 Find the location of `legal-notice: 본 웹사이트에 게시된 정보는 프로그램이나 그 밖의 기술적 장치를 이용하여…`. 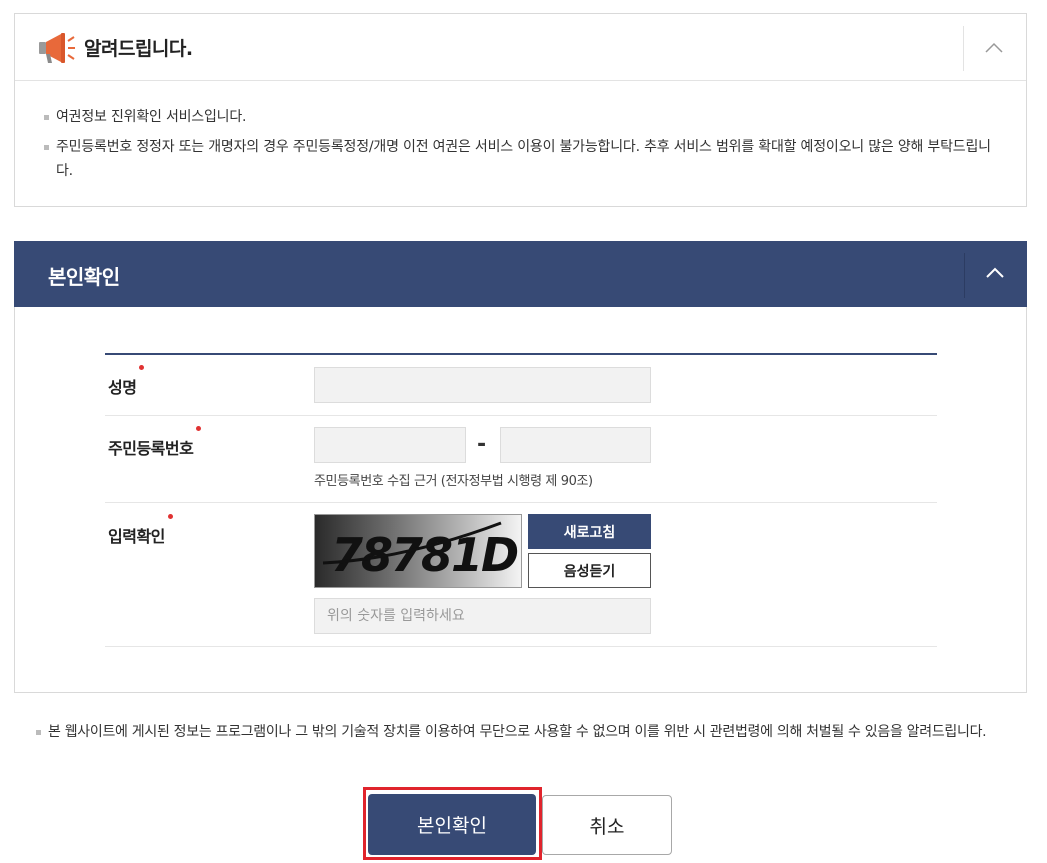

legal-notice: 본 웹사이트에 게시된 정보는 프로그램이나 그 밖의 기술적 장치를 이용하여… is located at coordinates (531, 732).